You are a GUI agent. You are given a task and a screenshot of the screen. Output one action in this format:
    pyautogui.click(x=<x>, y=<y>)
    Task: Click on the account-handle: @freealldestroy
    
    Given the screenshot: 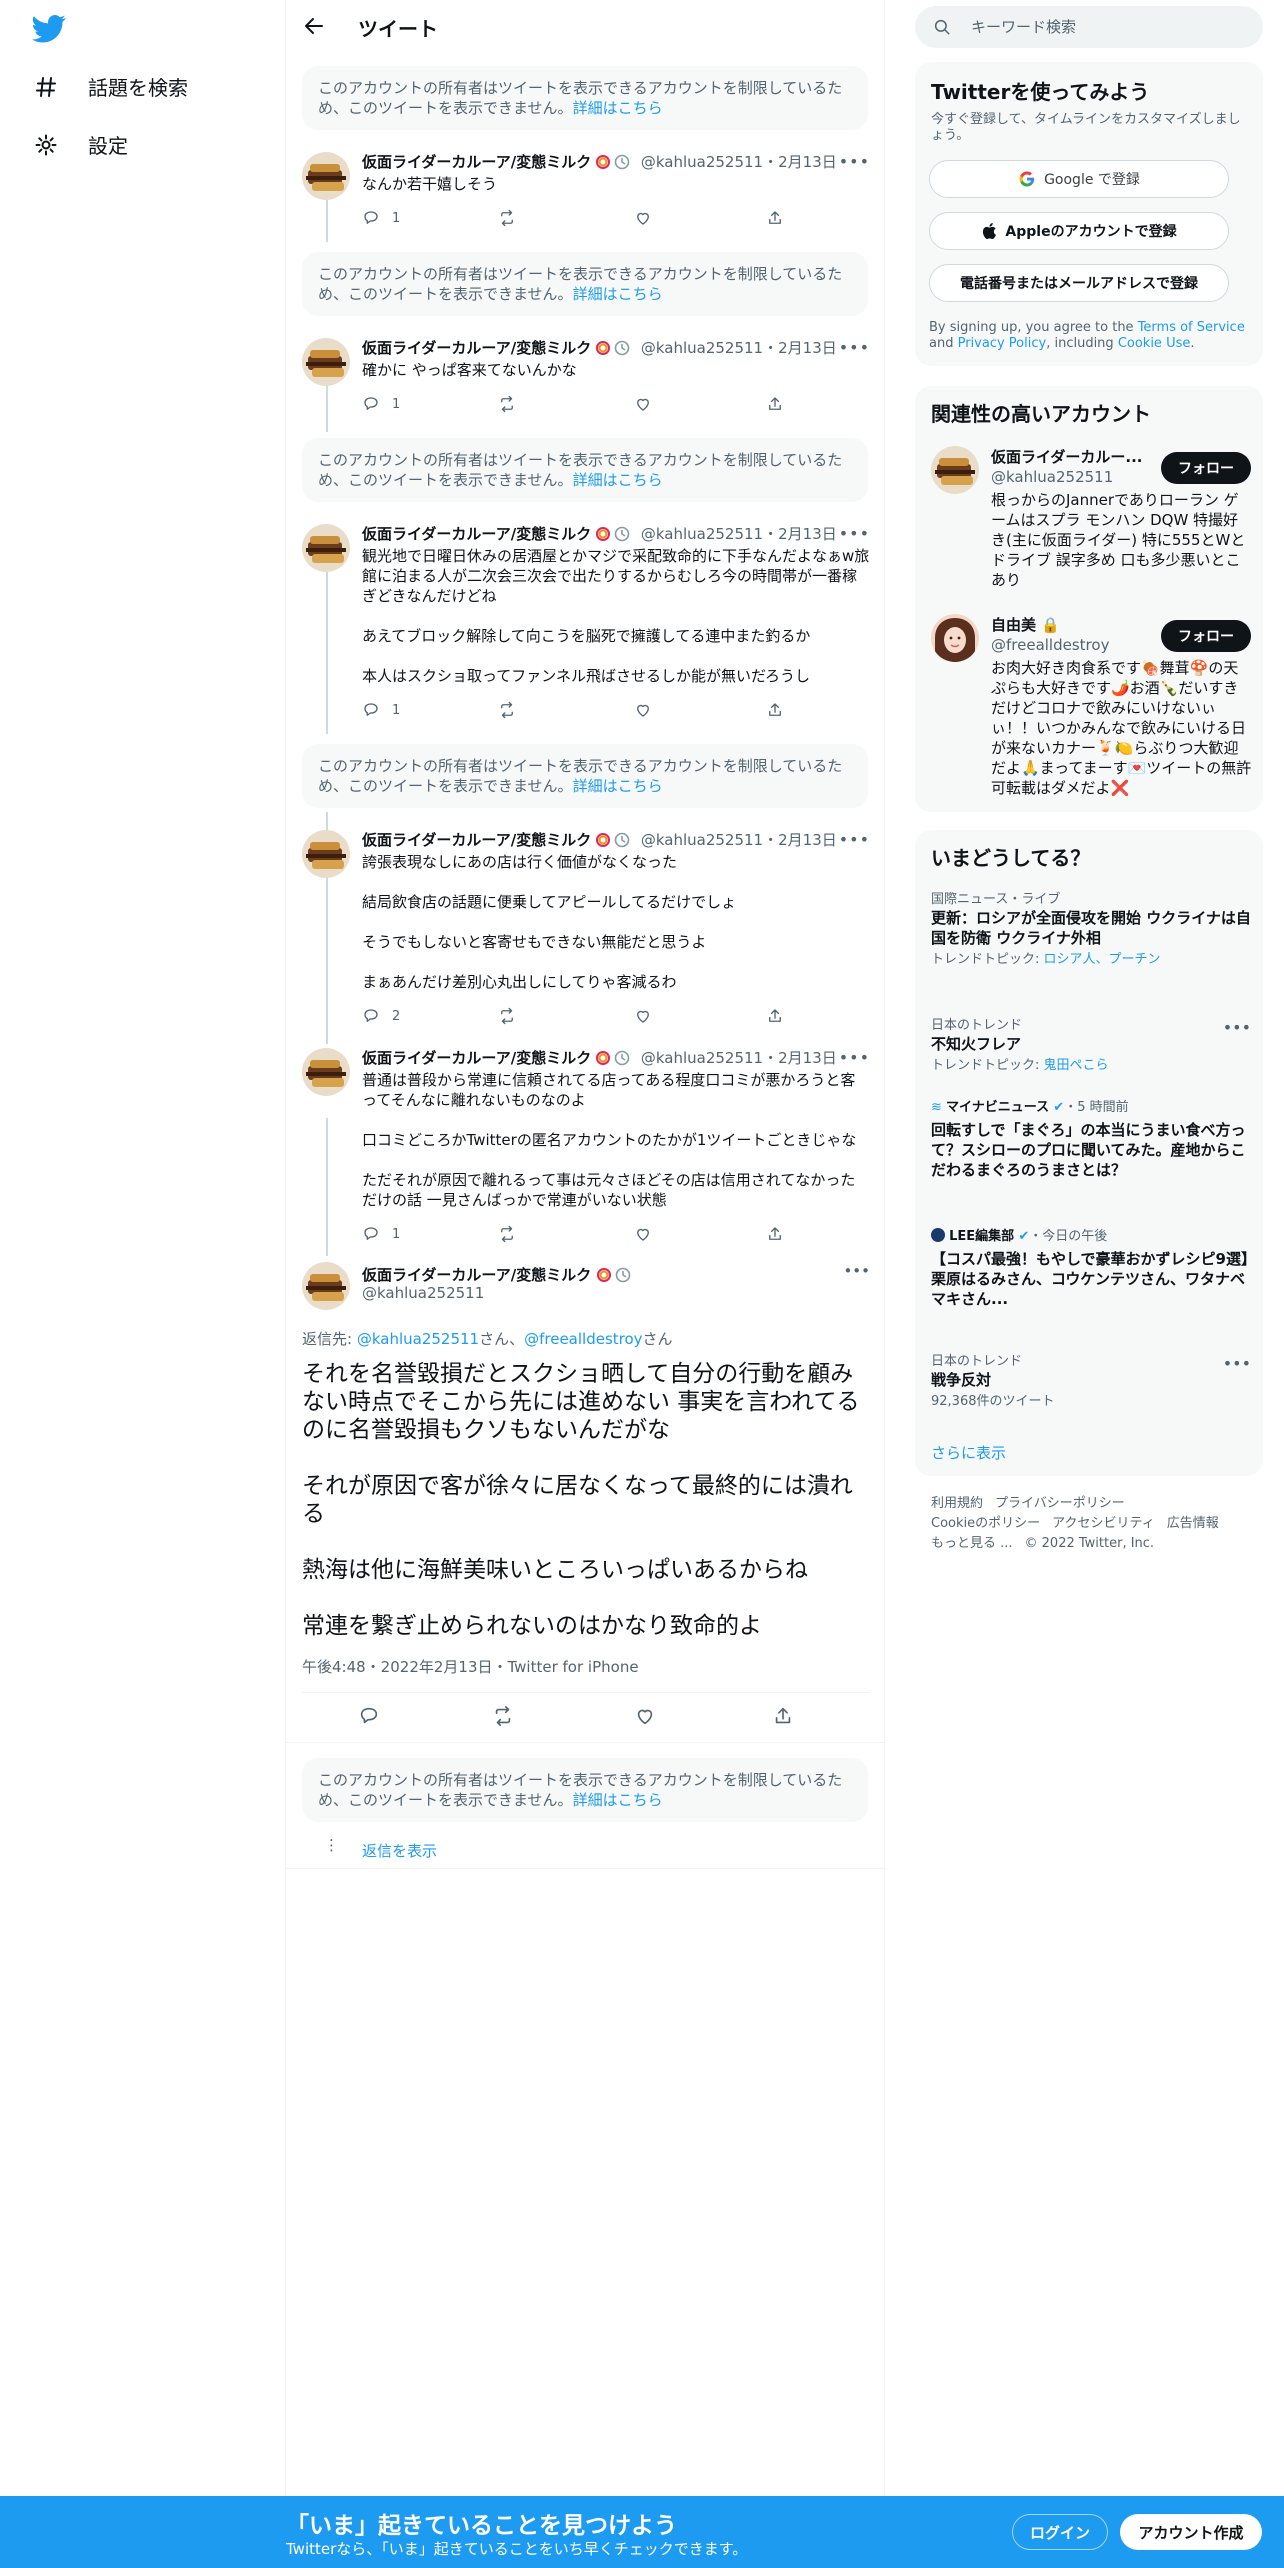 What is the action you would take?
    pyautogui.click(x=1050, y=645)
    